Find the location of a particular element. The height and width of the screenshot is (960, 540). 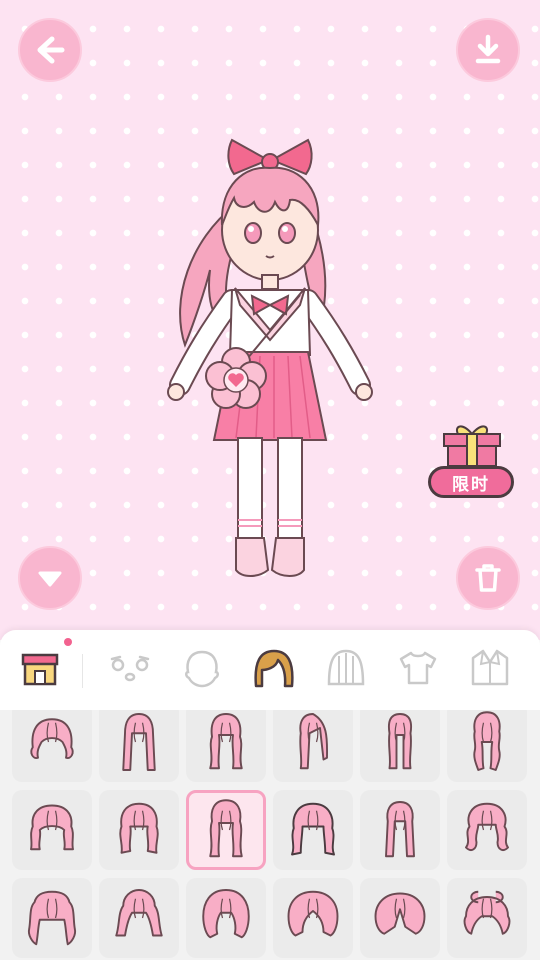

shop-icon is located at coordinates (40, 669).